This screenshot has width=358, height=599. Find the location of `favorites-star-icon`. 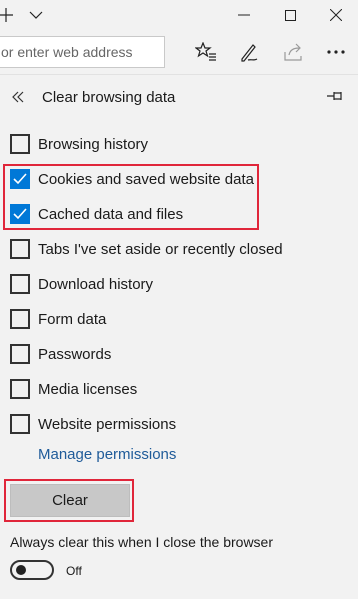

favorites-star-icon is located at coordinates (206, 52).